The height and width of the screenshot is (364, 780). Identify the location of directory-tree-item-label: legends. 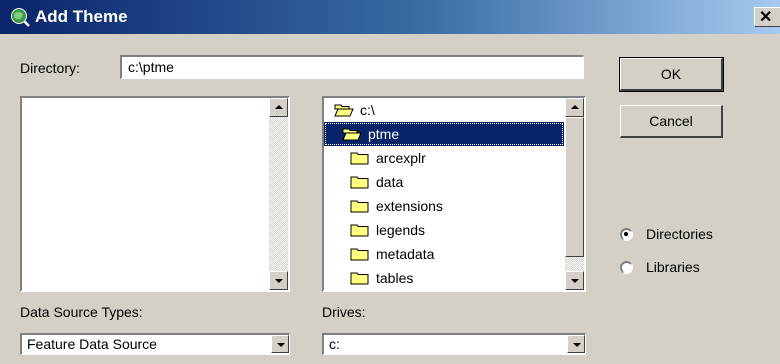
(401, 230).